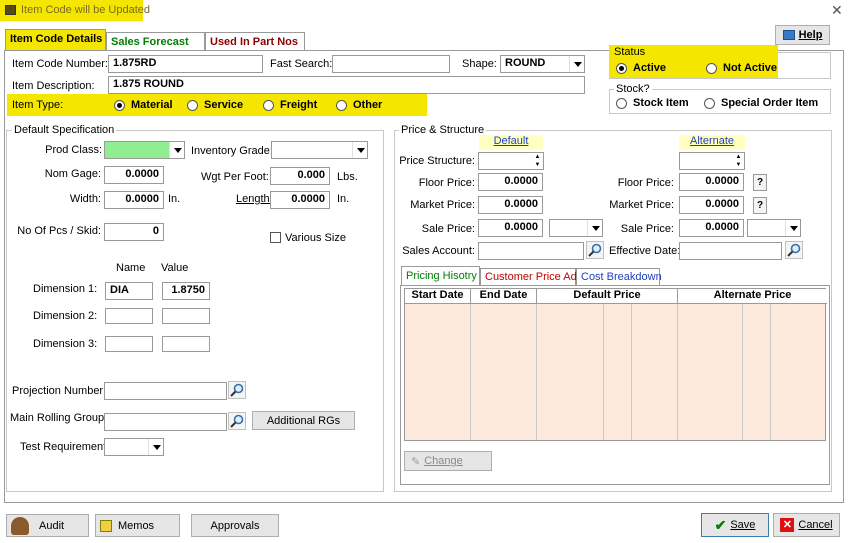 This screenshot has height=543, width=850. What do you see at coordinates (529, 277) in the screenshot?
I see `tab-customer-price-adj: Customer Price Adj` at bounding box center [529, 277].